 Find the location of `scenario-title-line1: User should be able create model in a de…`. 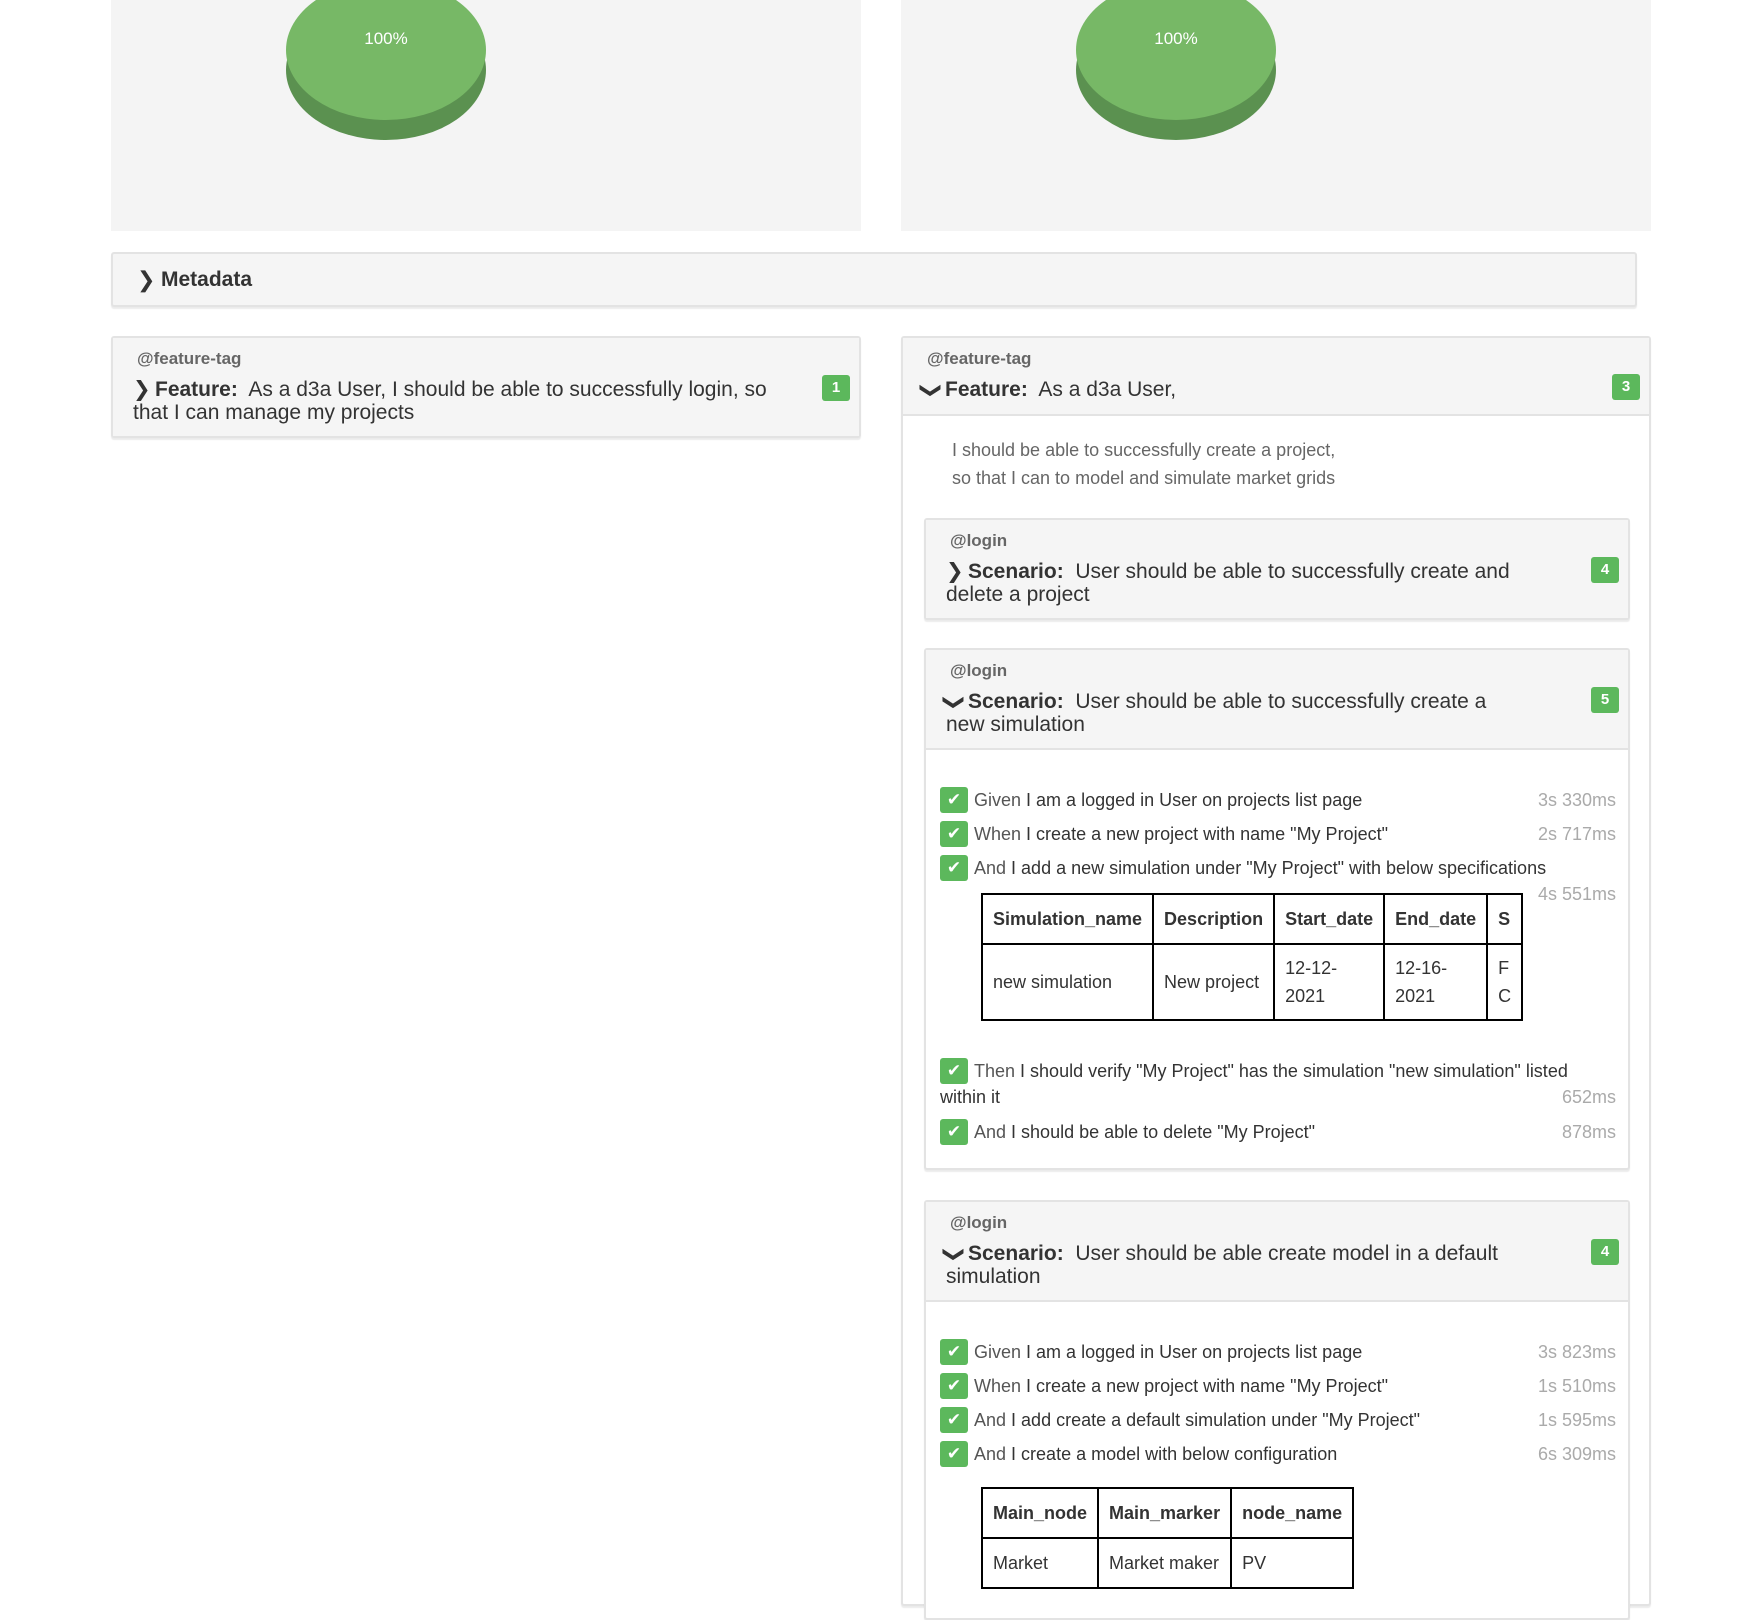

scenario-title-line1: User should be able create model in a de… is located at coordinates (1286, 1253).